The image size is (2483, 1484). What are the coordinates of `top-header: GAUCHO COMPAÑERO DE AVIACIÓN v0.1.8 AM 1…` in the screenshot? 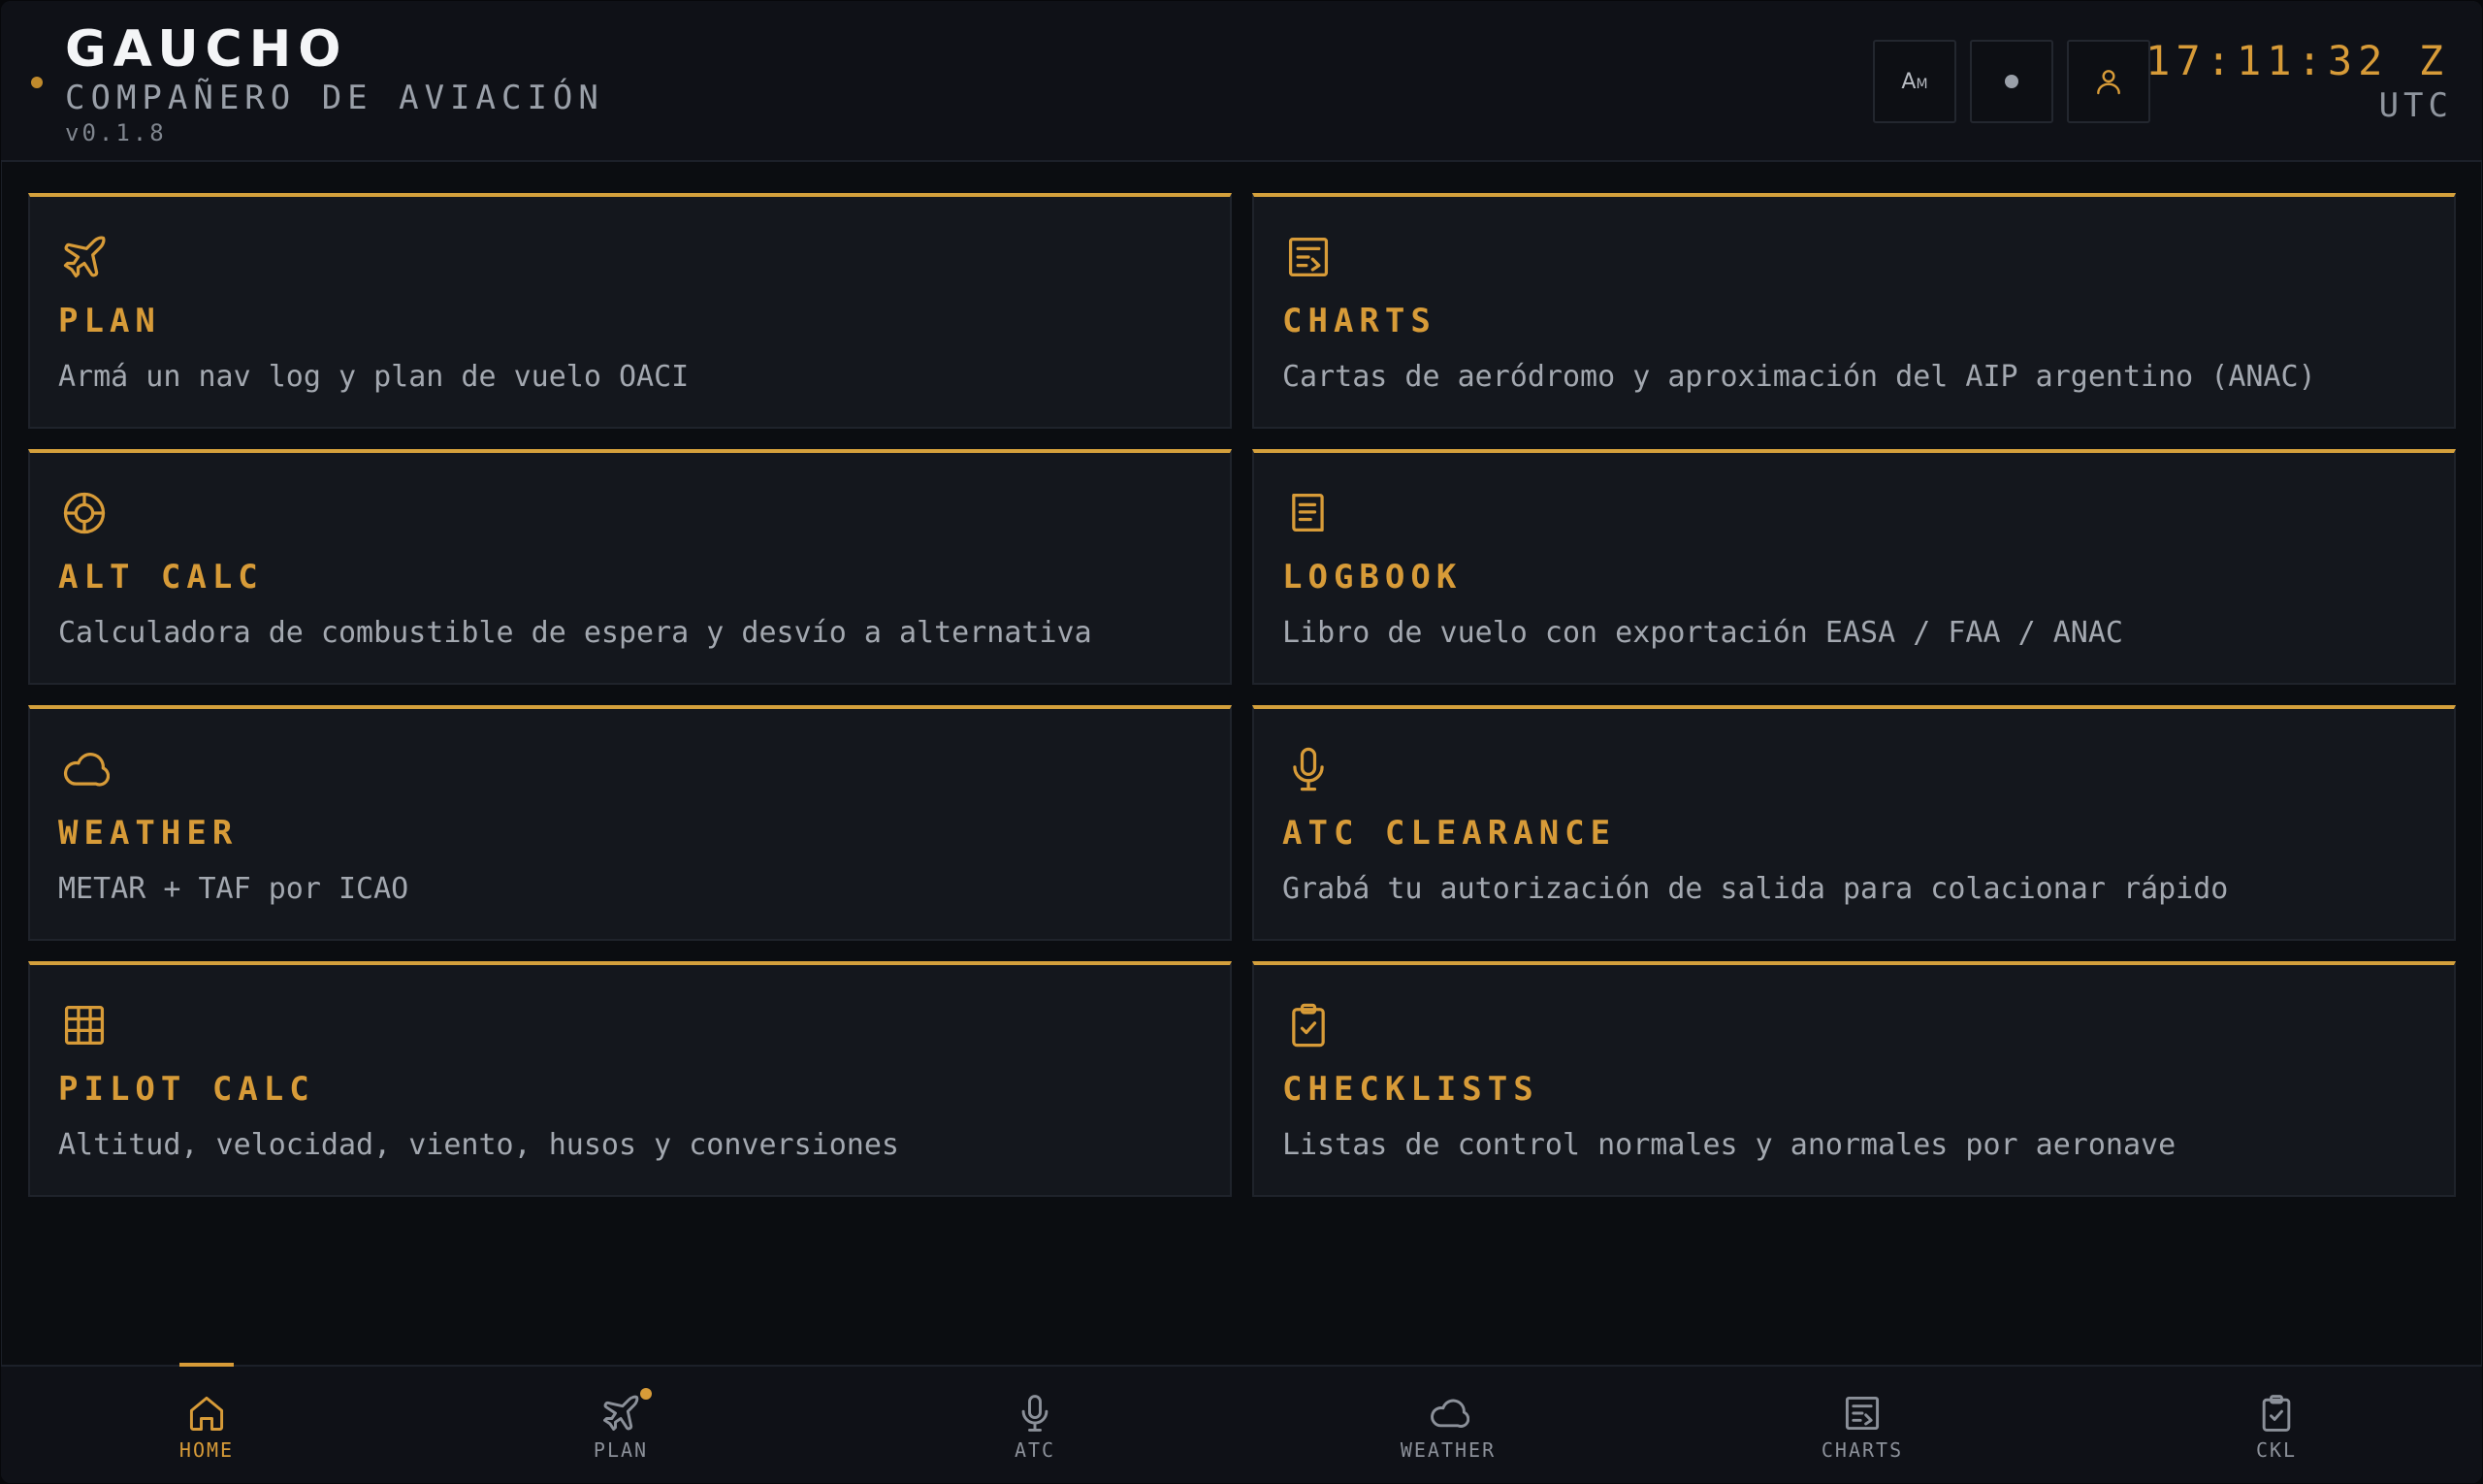 It's located at (1242, 81).